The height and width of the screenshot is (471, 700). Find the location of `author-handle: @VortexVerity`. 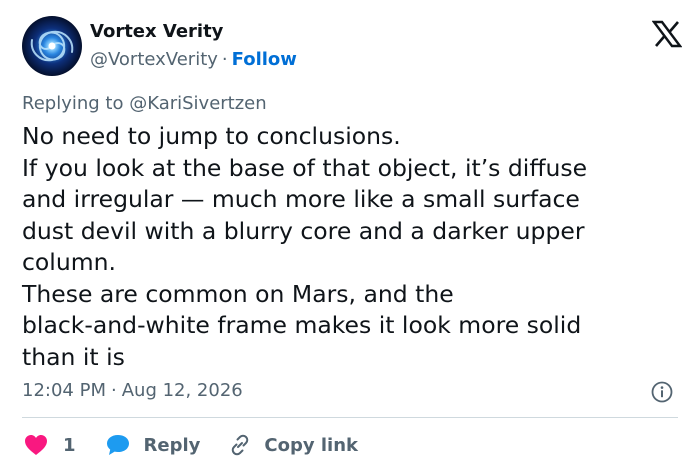

author-handle: @VortexVerity is located at coordinates (154, 59).